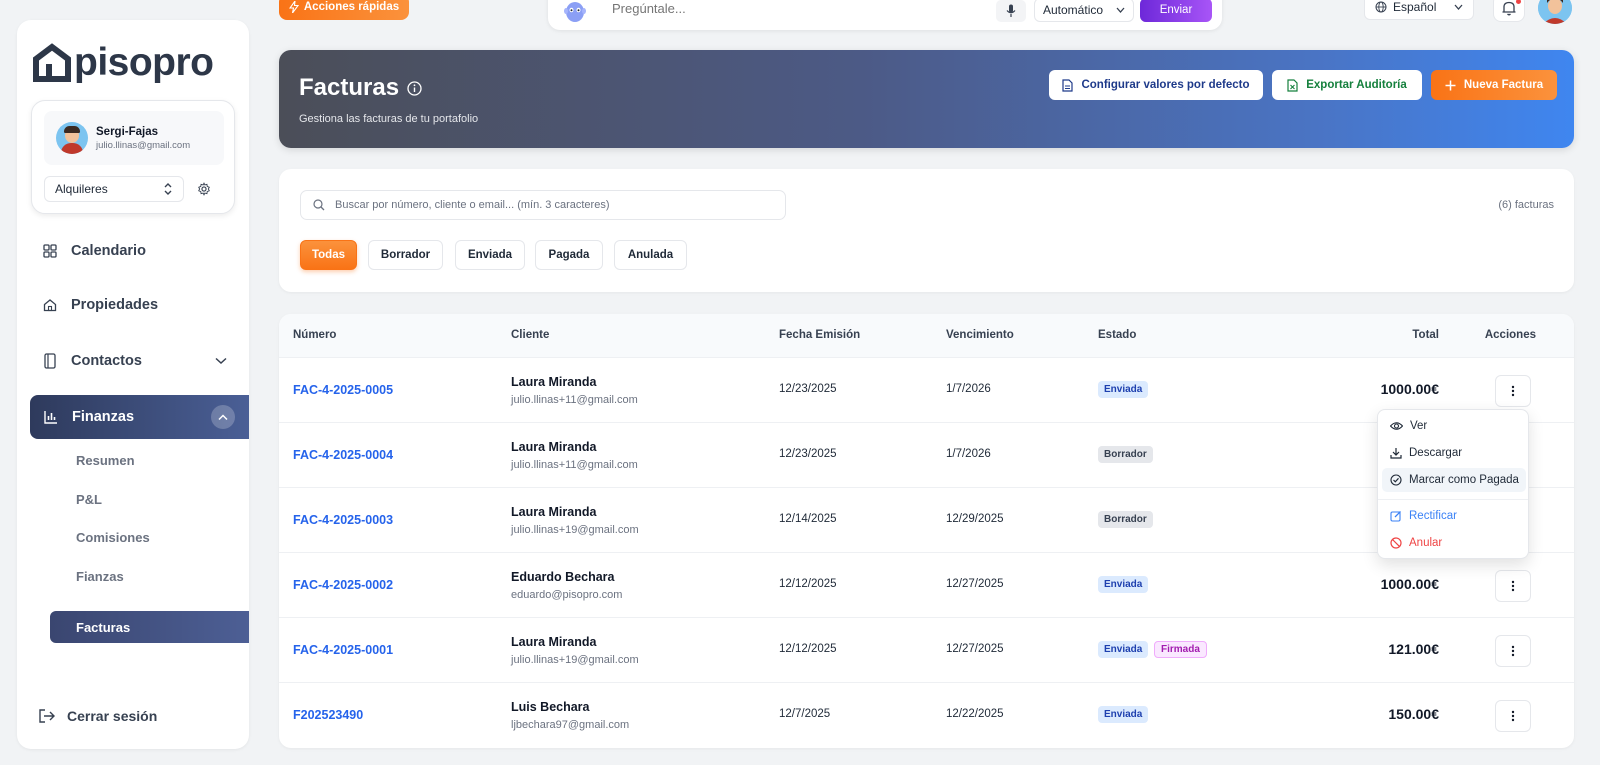 The height and width of the screenshot is (765, 1600). Describe the element at coordinates (1526, 205) in the screenshot. I see `invoice-count: (6) facturas` at that location.